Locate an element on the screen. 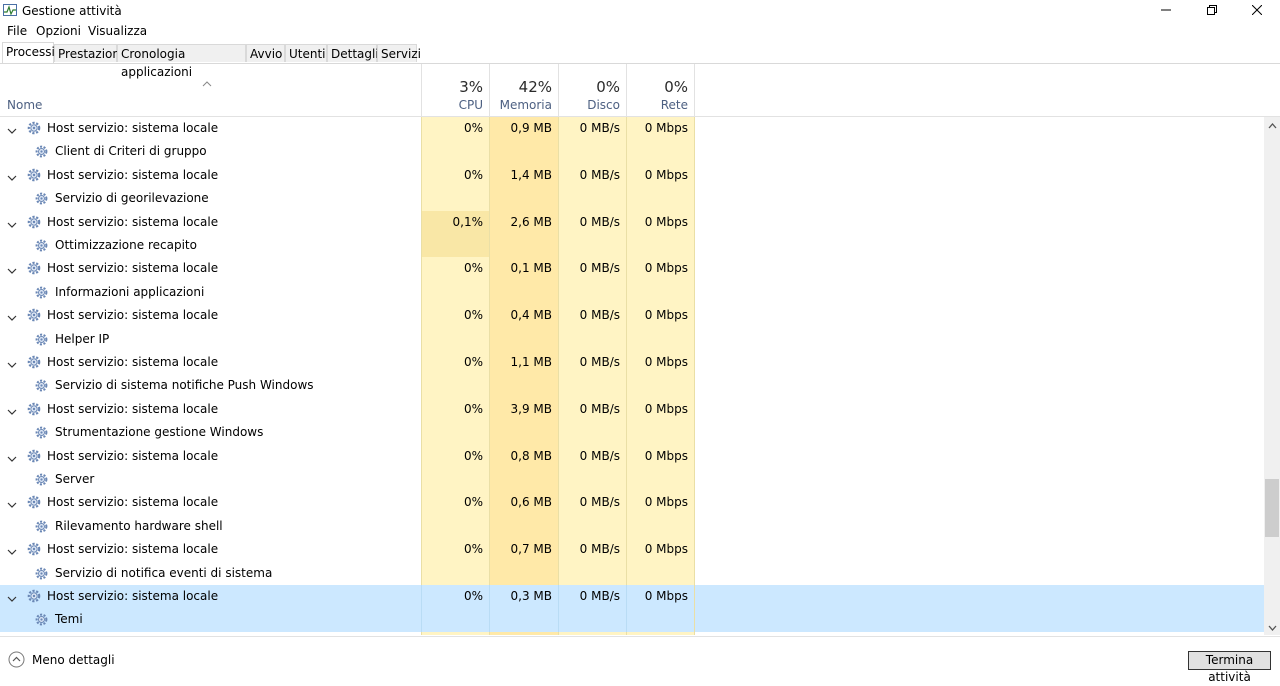  service-row: Servizio di georilevazione is located at coordinates (632, 198).